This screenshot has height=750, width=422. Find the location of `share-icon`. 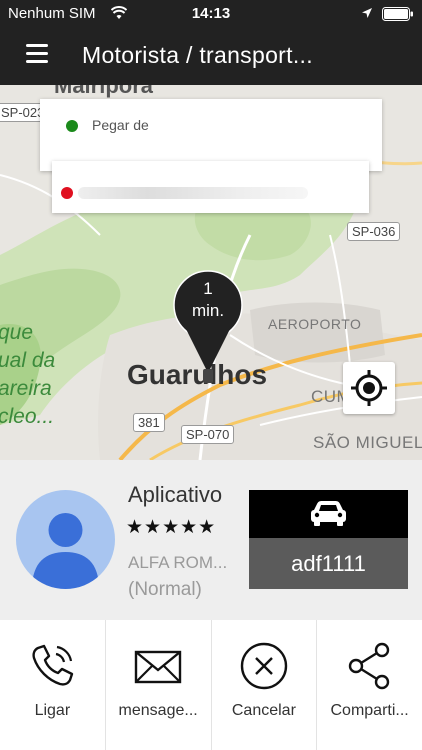

share-icon is located at coordinates (368, 666).